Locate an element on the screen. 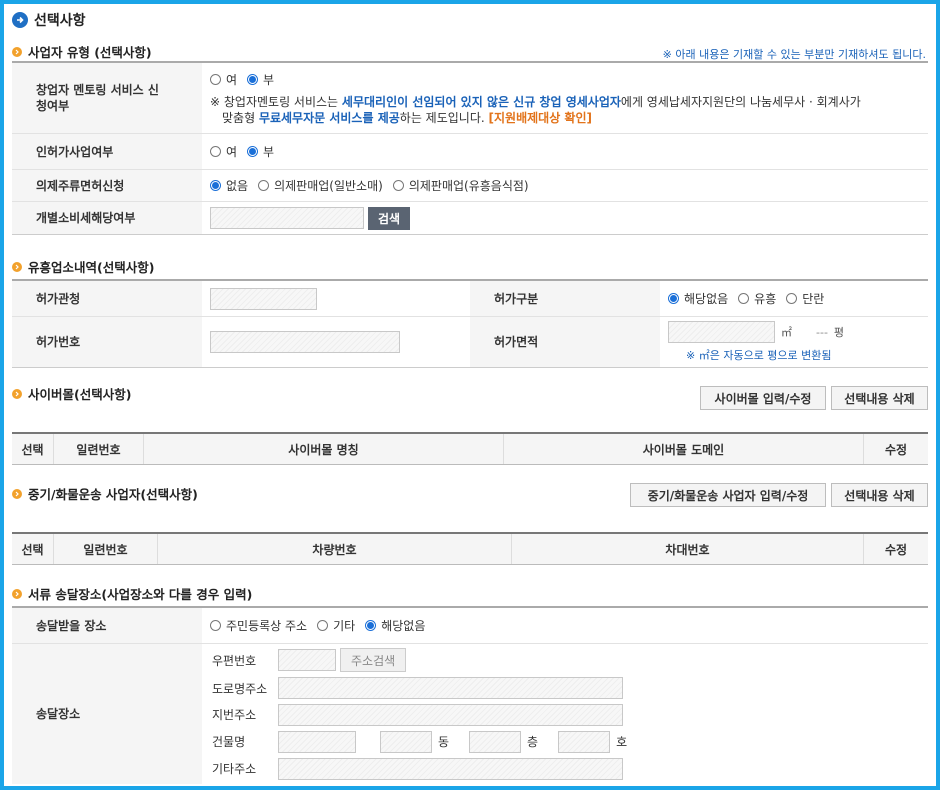 The image size is (940, 790). ho-unit: 호 is located at coordinates (622, 742).